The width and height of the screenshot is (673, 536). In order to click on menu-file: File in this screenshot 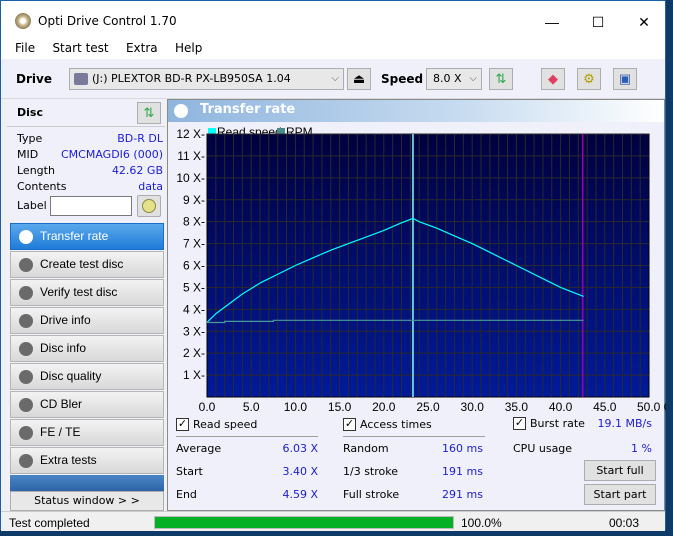, I will do `click(20, 45)`.